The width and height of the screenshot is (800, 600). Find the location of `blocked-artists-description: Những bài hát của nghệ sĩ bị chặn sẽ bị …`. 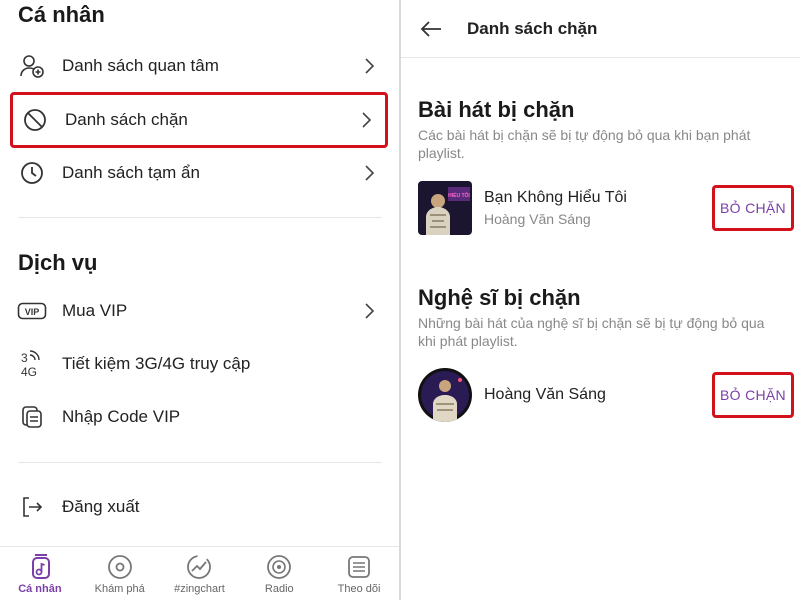

blocked-artists-description: Những bài hát của nghệ sĩ bị chặn sẽ bị … is located at coordinates (591, 332).